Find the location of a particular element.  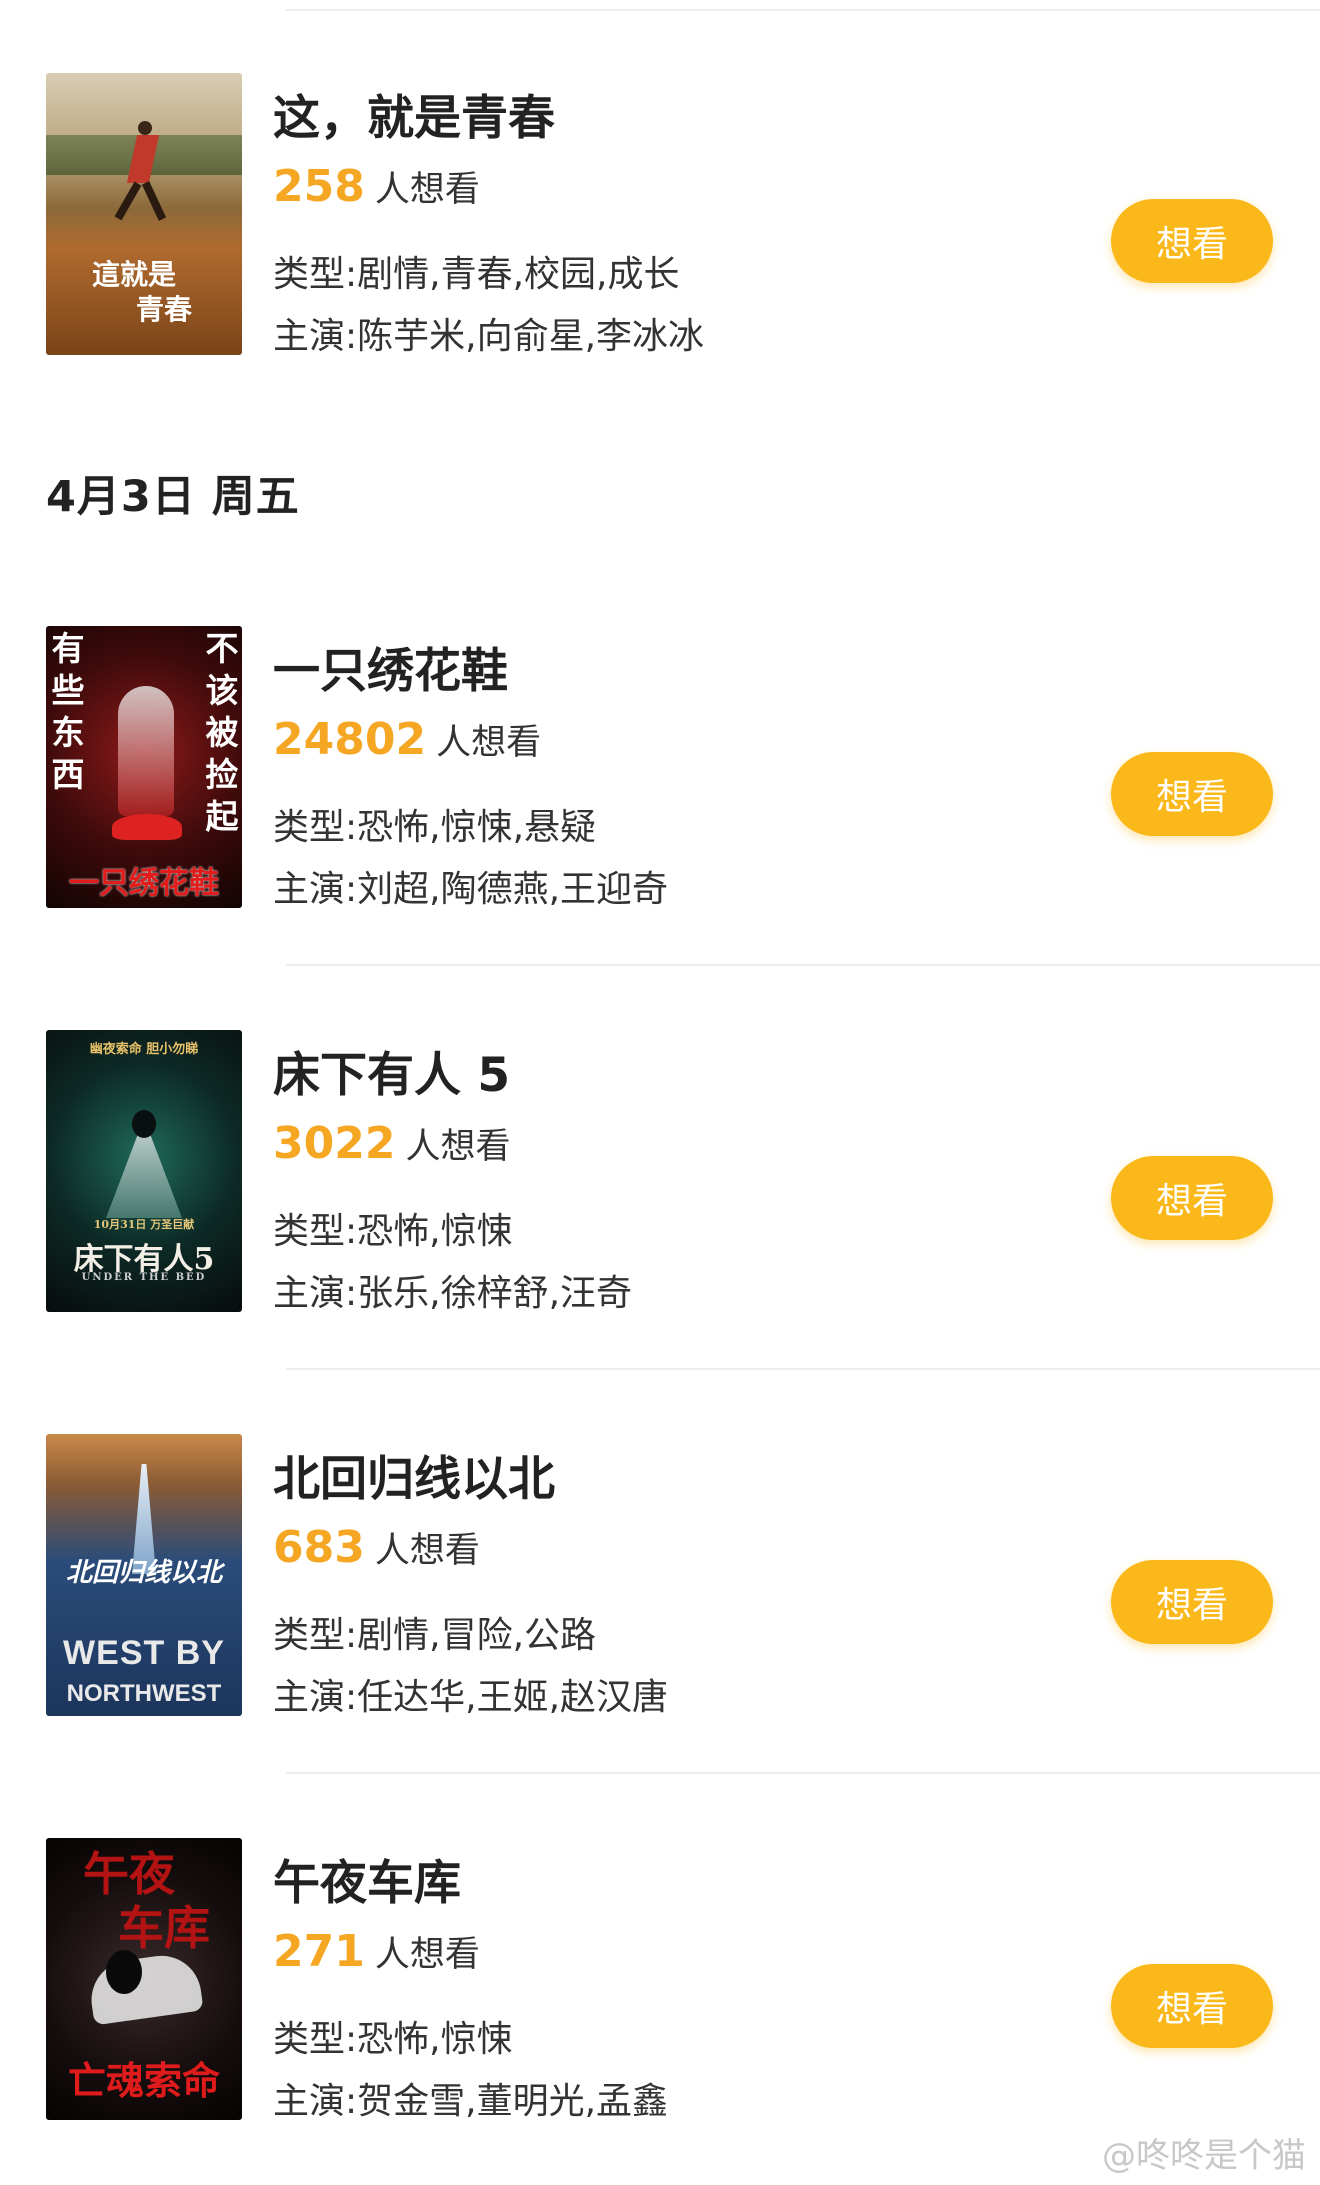

want-count: 683 is located at coordinates (319, 1547).